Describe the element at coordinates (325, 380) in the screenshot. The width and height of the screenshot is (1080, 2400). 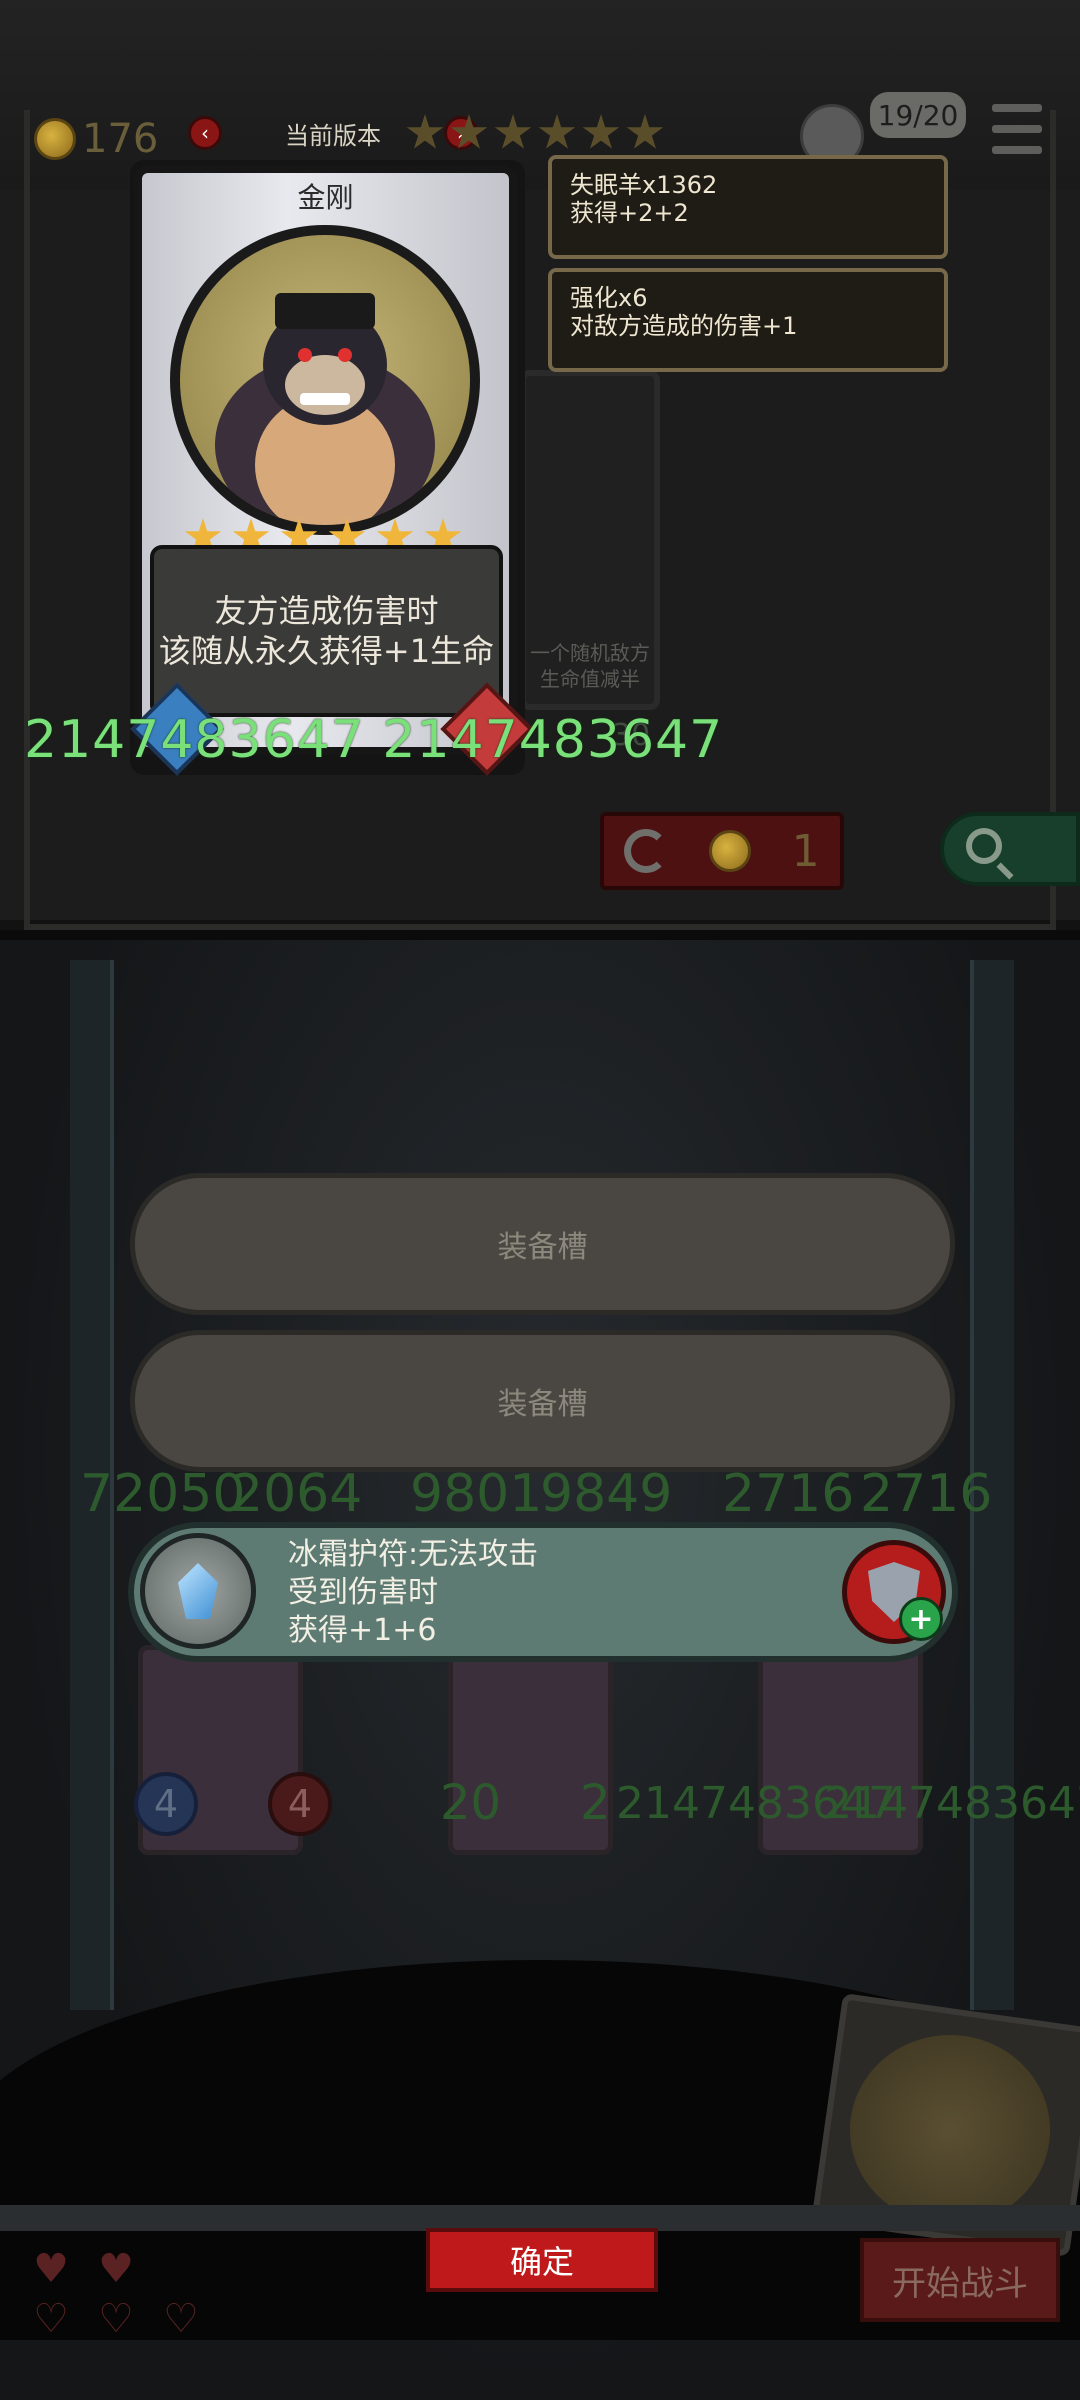
I see `gorilla-portrait` at that location.